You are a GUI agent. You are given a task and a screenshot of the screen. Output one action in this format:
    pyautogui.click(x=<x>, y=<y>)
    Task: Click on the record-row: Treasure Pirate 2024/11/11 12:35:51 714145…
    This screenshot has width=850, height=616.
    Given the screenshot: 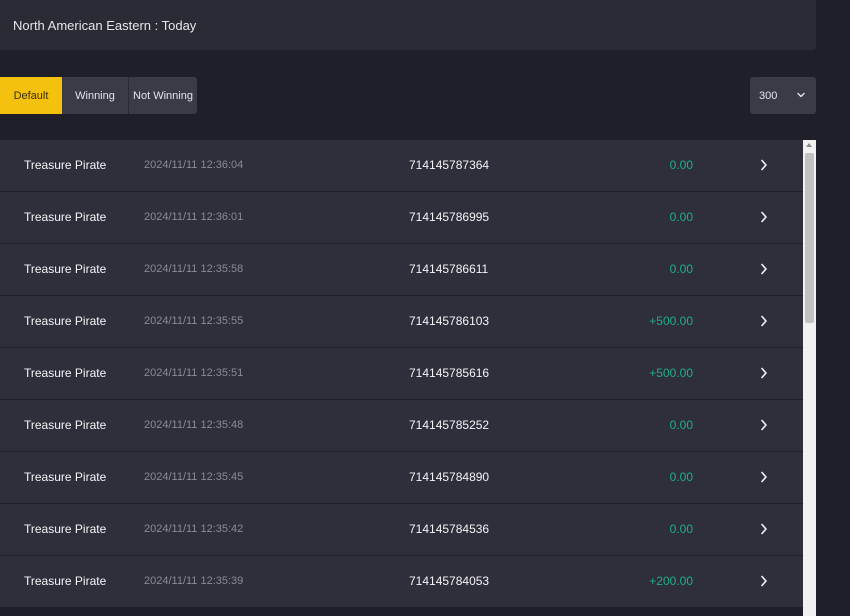 What is the action you would take?
    pyautogui.click(x=401, y=374)
    